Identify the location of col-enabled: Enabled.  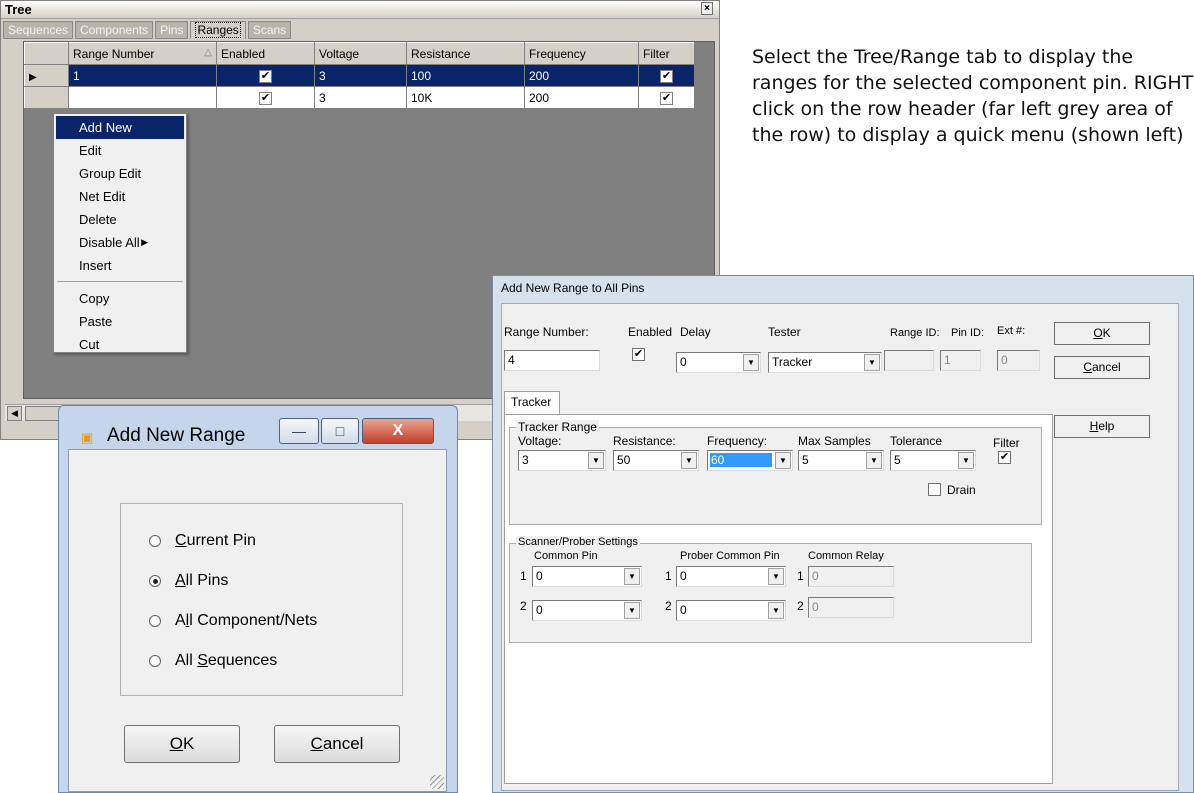
(265, 53).